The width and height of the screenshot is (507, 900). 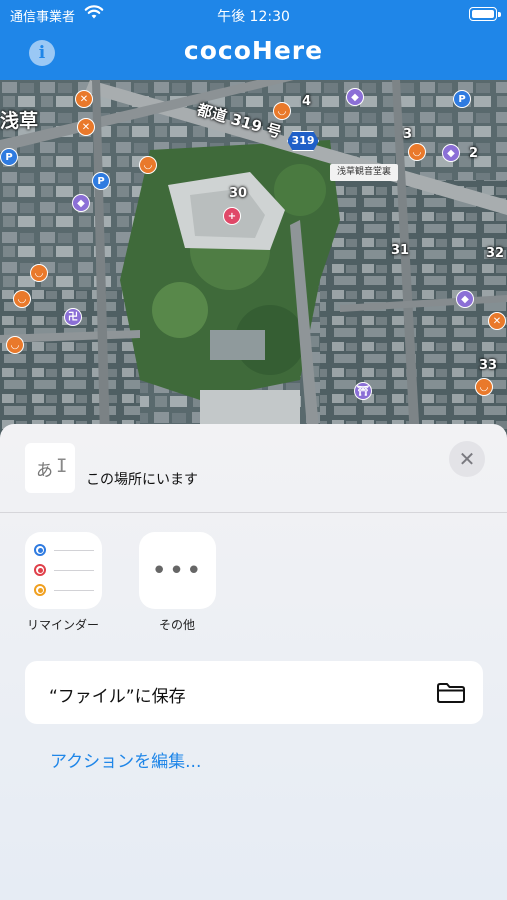 What do you see at coordinates (488, 365) in the screenshot?
I see `block-number: 33` at bounding box center [488, 365].